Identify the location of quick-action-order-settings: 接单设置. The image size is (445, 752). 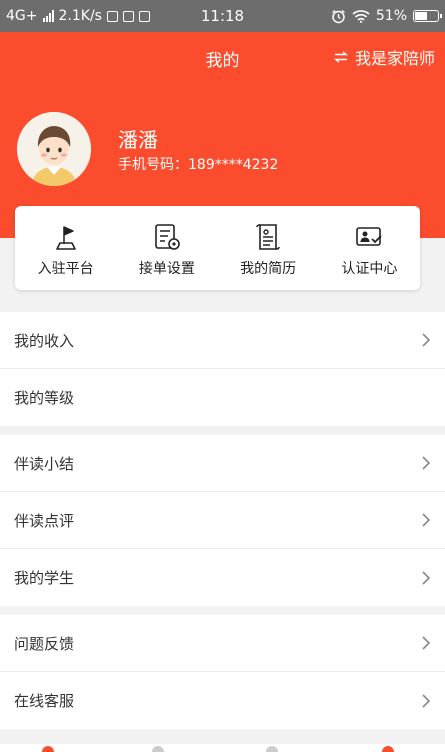
(166, 248).